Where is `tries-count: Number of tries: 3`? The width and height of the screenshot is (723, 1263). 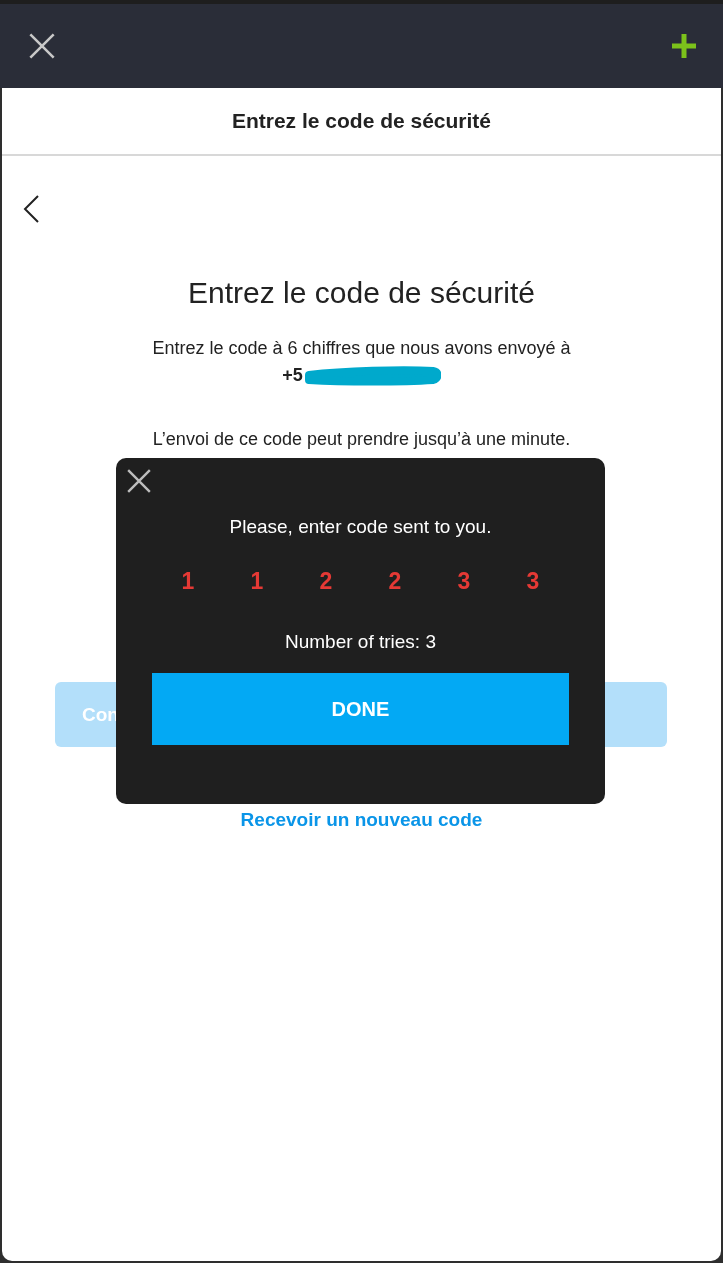
tries-count: Number of tries: 3 is located at coordinates (360, 642).